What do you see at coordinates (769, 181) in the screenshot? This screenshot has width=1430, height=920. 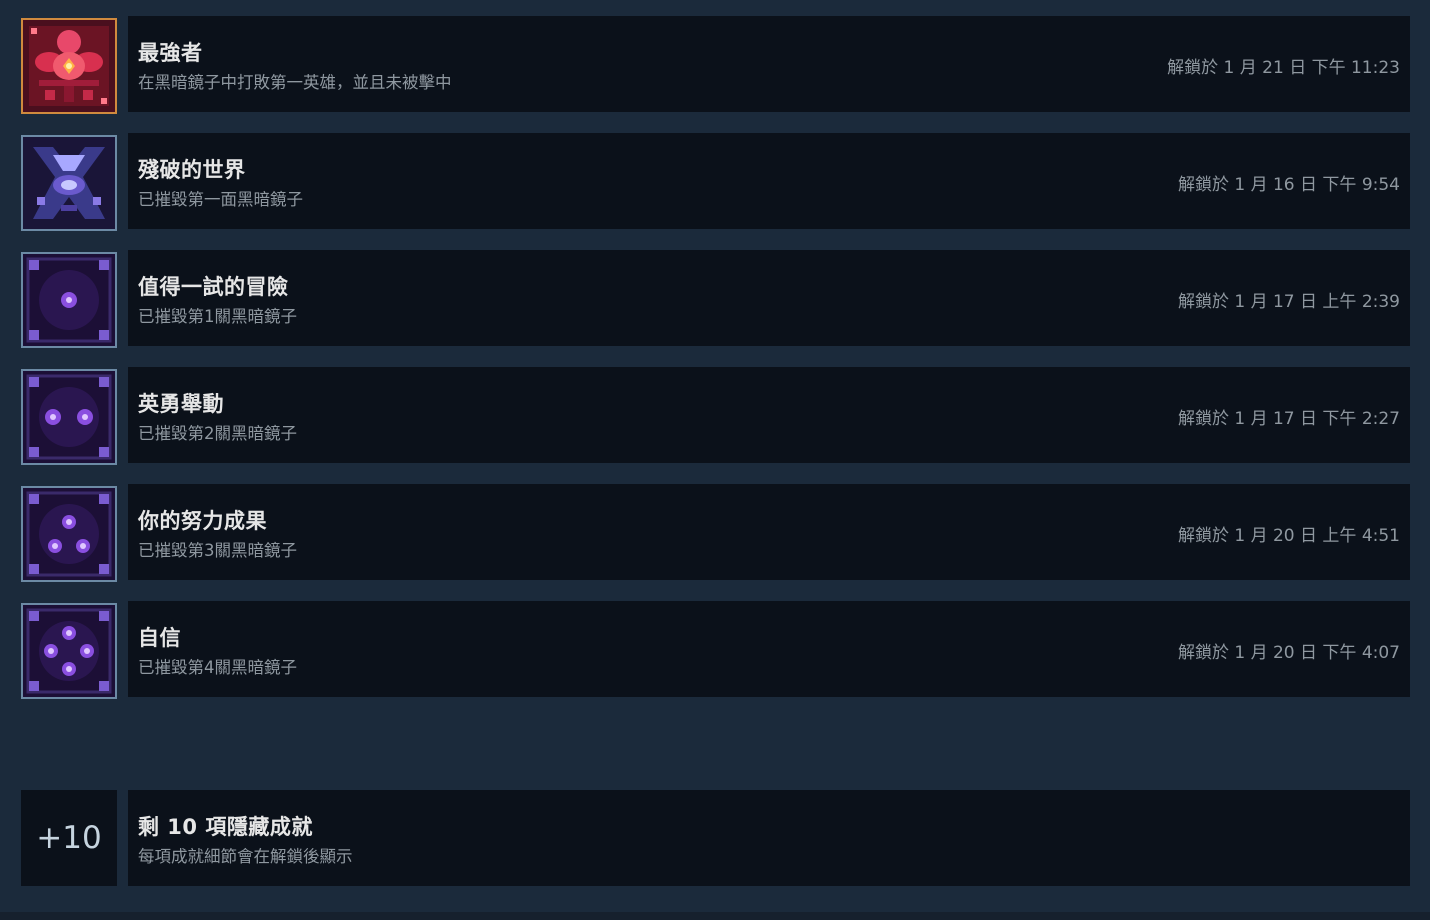 I see `achievement-content: 殘破的世界 已摧毀第一面黑暗鏡子 解鎖於 1 月 16 日 下午 9:54` at bounding box center [769, 181].